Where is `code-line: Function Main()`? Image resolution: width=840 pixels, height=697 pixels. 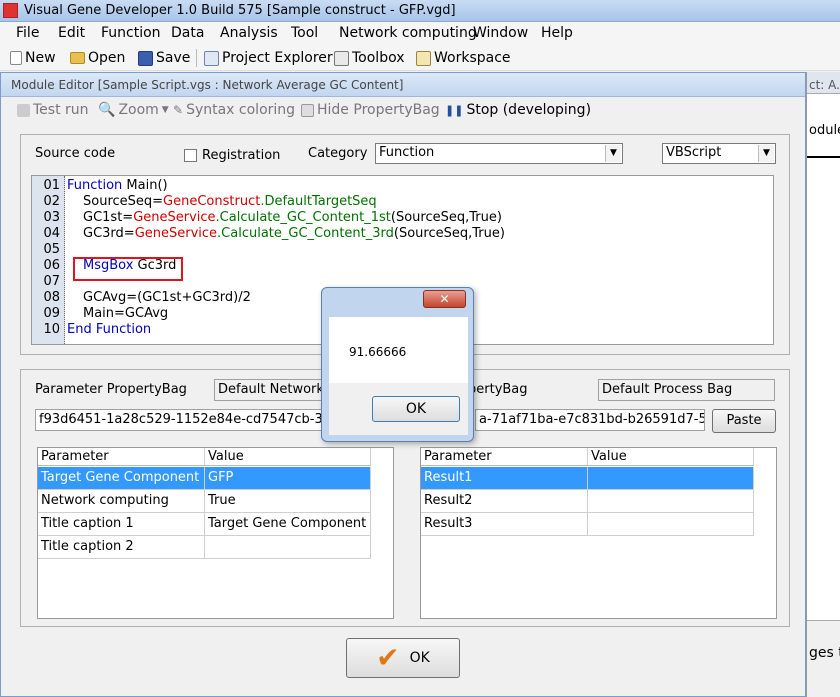 code-line: Function Main() is located at coordinates (117, 185).